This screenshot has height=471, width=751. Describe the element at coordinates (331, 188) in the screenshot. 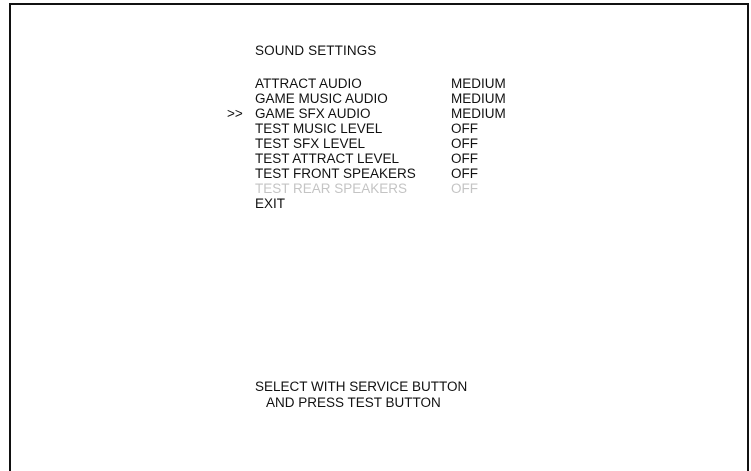

I see `menu-item-label: TEST REAR SPEAKERS` at that location.